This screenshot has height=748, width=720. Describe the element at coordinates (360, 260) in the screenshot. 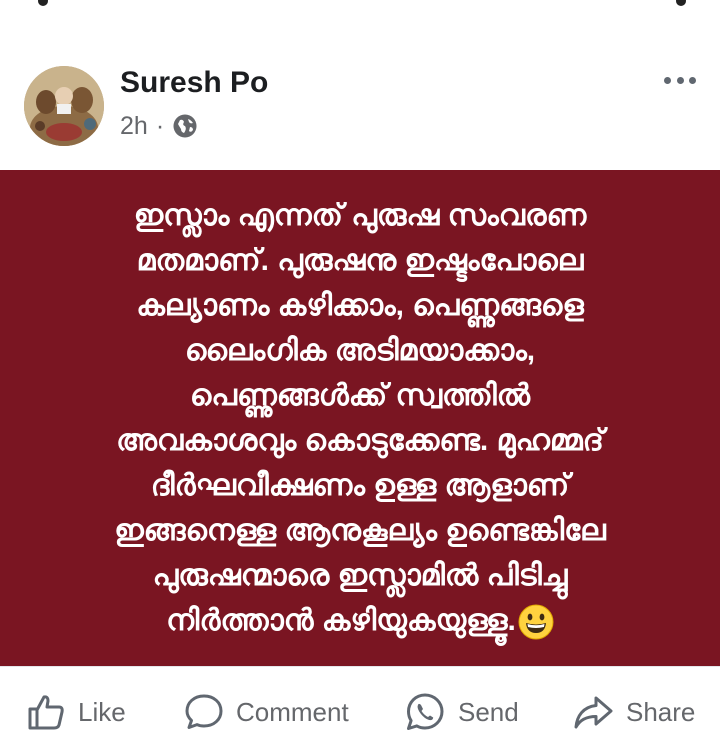

I see `post-line: മതമാണ്. പുരുഷനു ഇഷ്ടംപോലെ` at that location.